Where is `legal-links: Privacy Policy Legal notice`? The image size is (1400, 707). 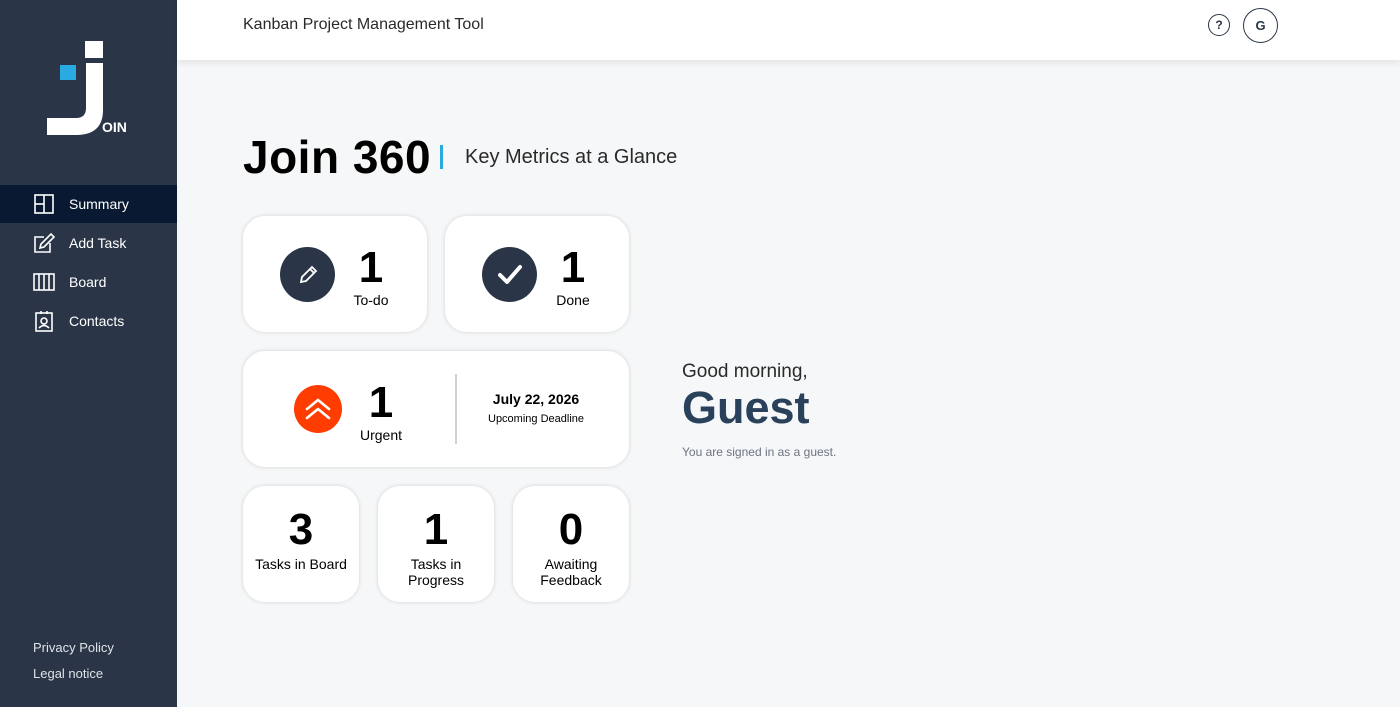
legal-links: Privacy Policy Legal notice is located at coordinates (73, 655).